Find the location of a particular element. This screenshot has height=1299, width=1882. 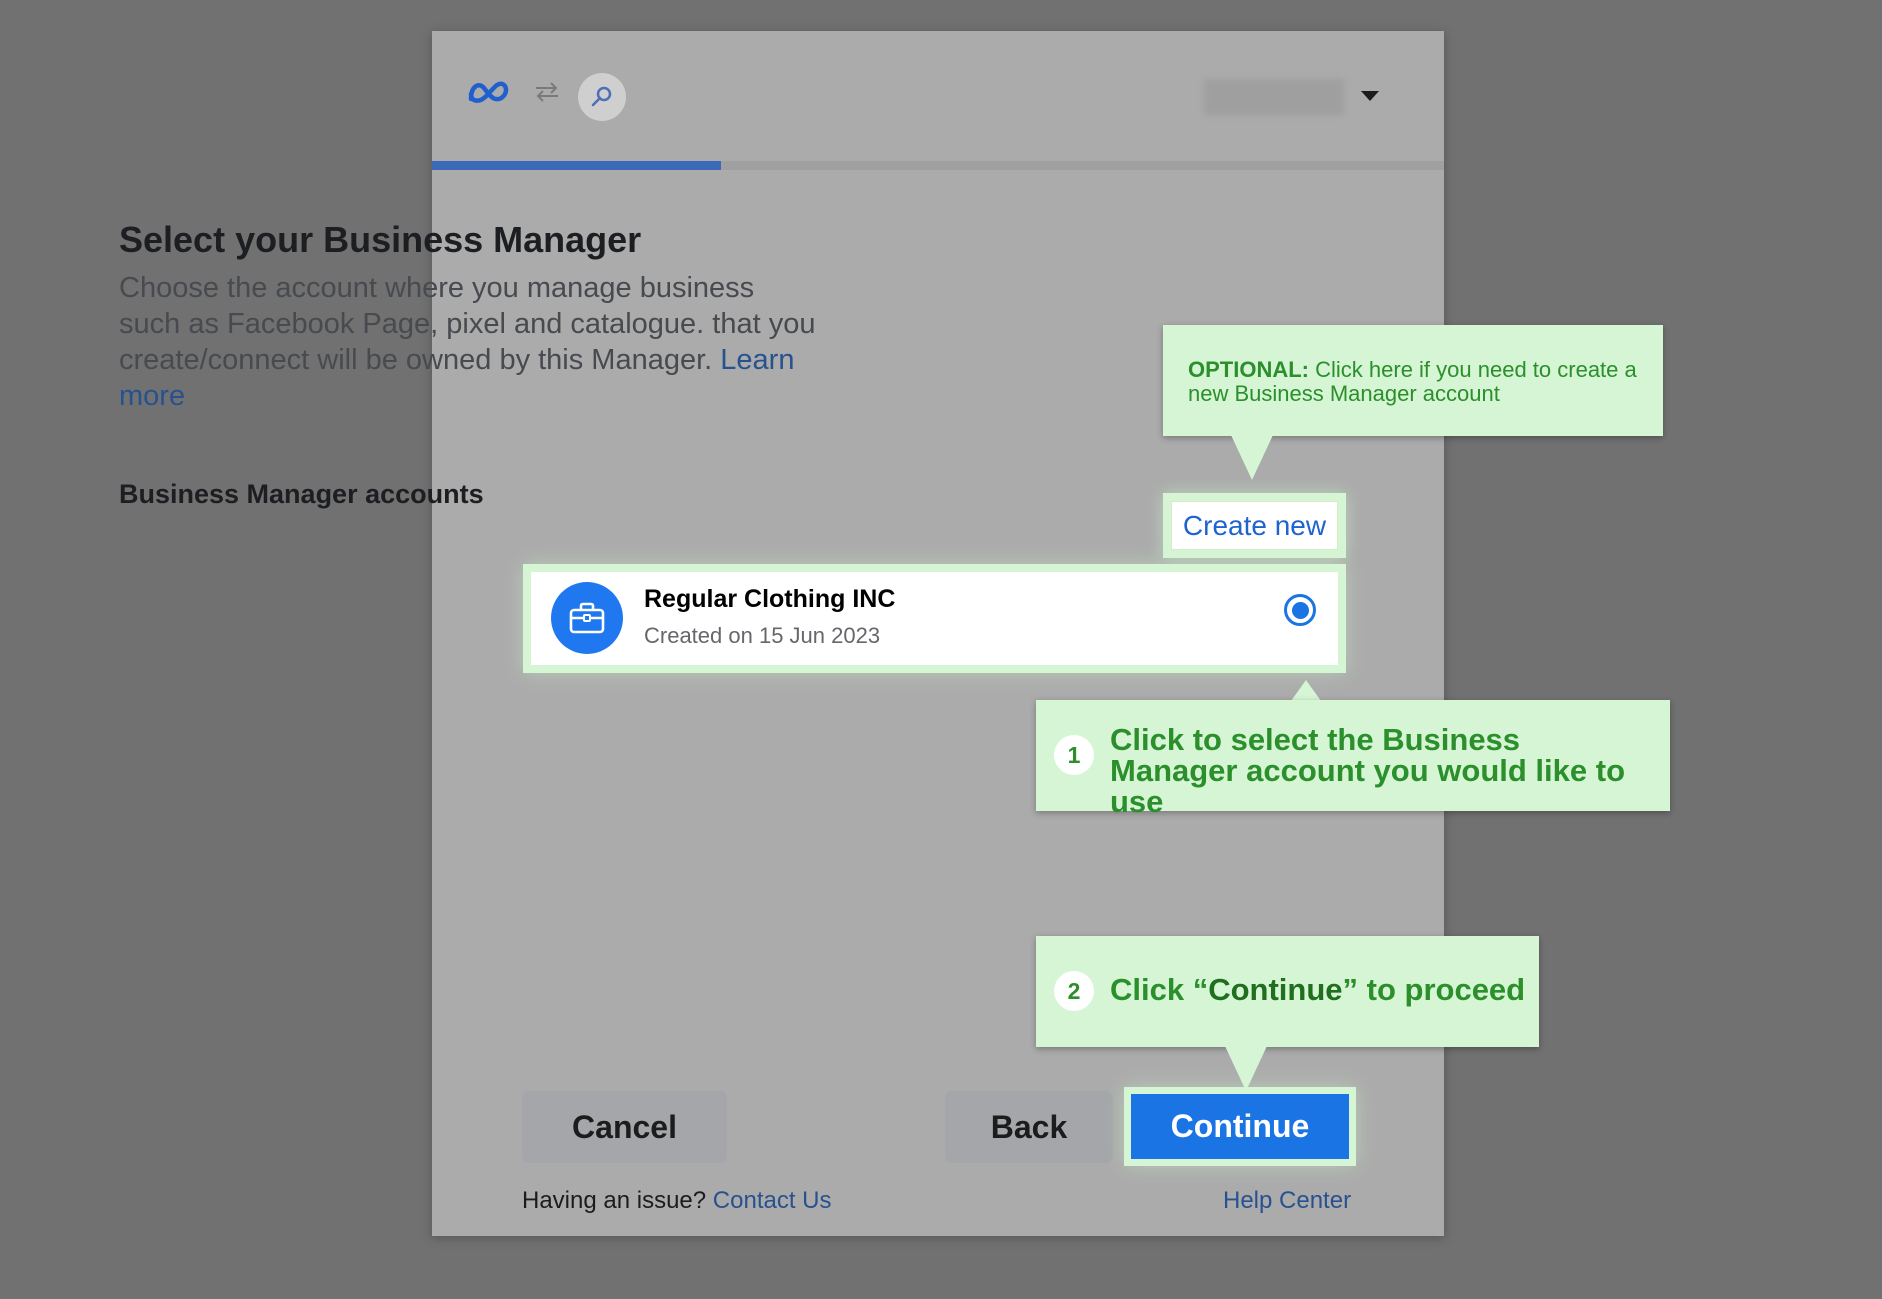

app-link-icon is located at coordinates (602, 97).